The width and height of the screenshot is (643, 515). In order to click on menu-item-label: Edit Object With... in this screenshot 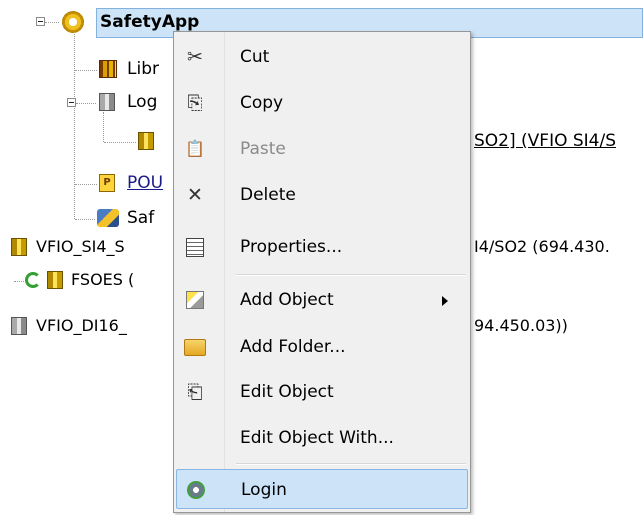, I will do `click(317, 438)`.